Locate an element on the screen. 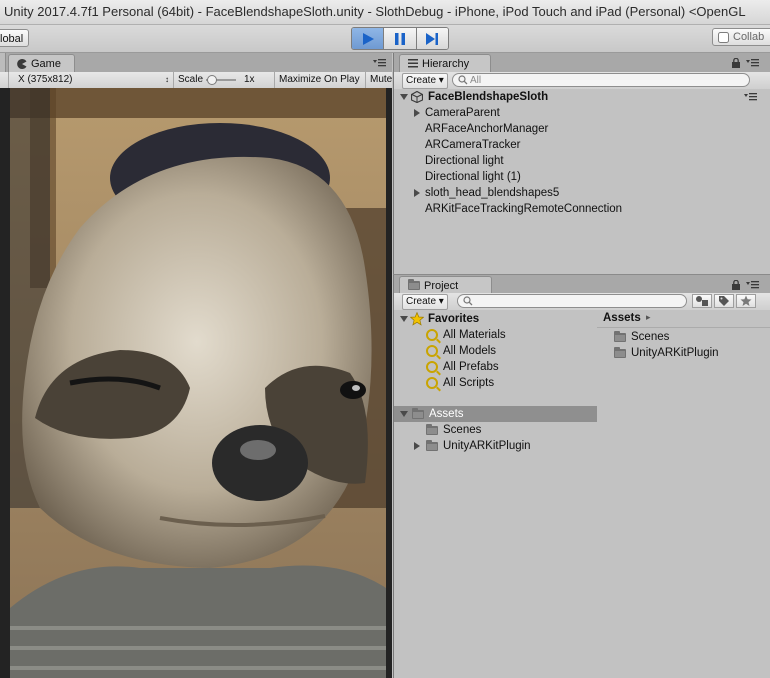 Image resolution: width=770 pixels, height=678 pixels. step-icon is located at coordinates (432, 38).